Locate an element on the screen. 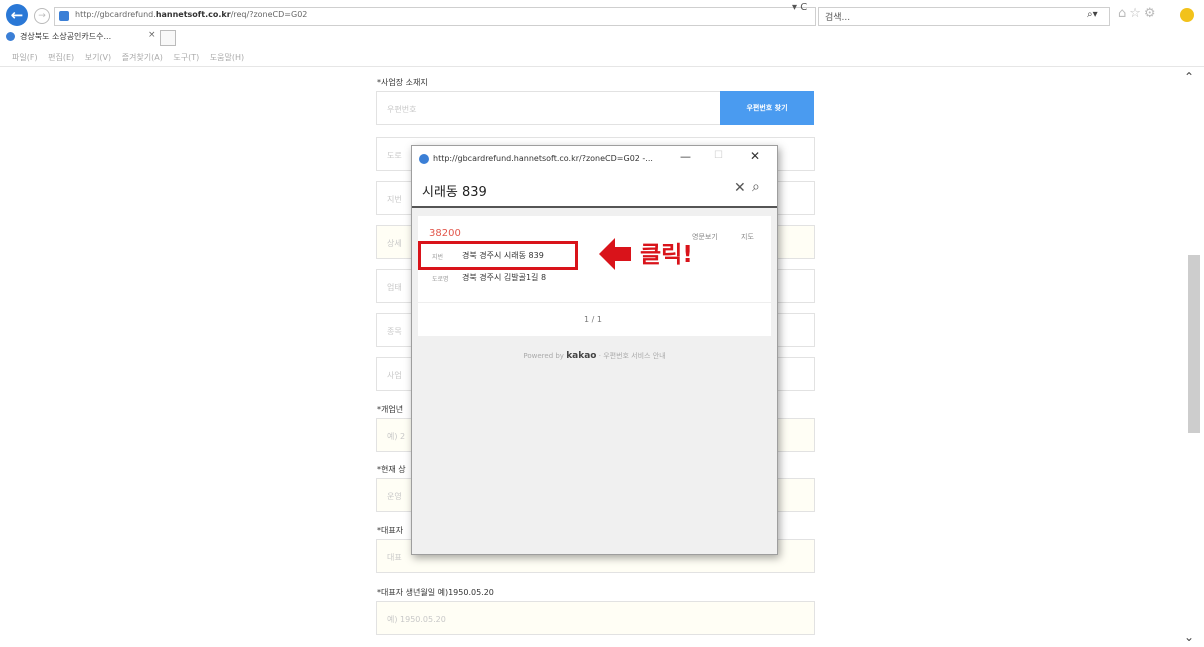  map-link: 지도 is located at coordinates (747, 237).